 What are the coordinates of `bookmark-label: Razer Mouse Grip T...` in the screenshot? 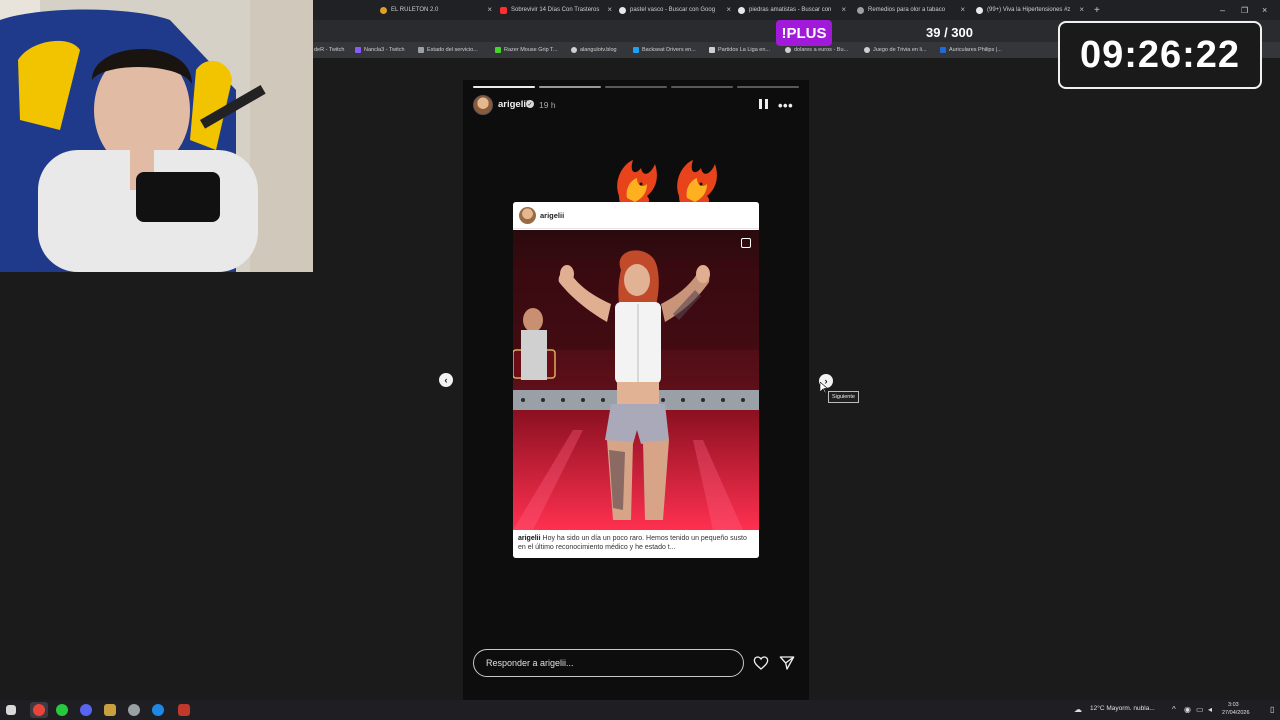 It's located at (531, 50).